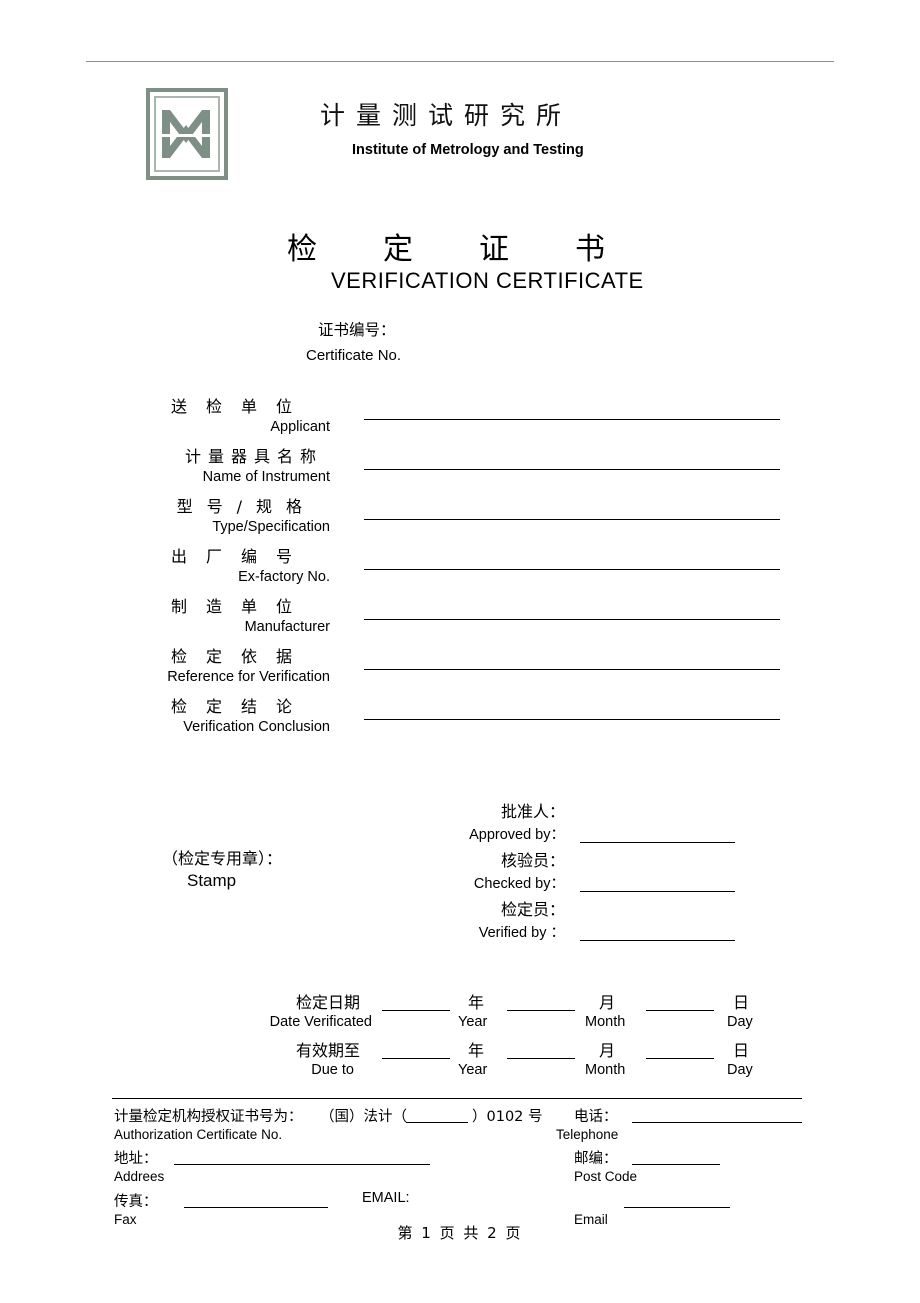 This screenshot has width=920, height=1303. I want to click on email-label-cn: EMAIL:, so click(386, 1198).